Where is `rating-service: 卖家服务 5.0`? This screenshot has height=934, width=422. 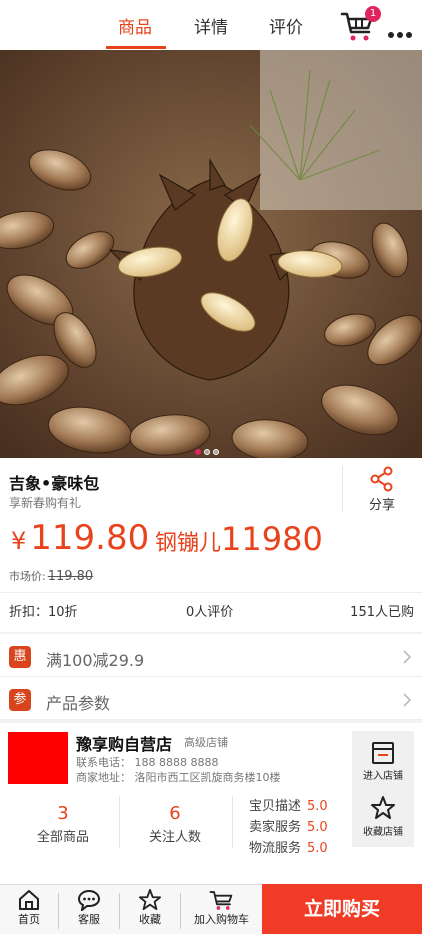
rating-service: 卖家服务 5.0 is located at coordinates (288, 825).